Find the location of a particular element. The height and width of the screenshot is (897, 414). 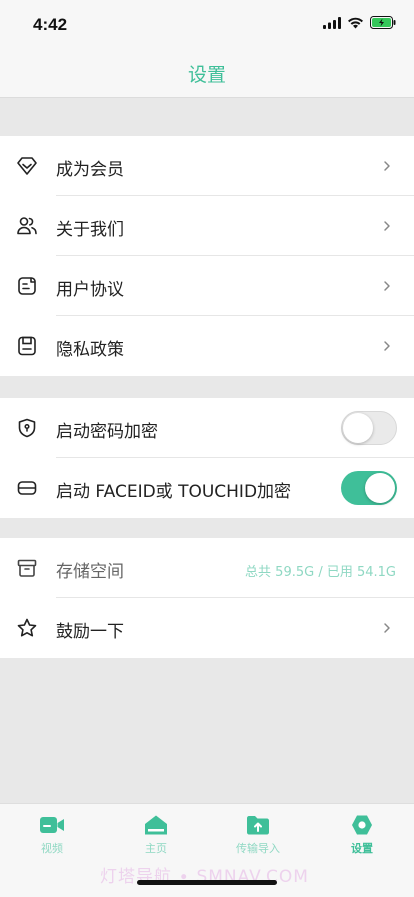

row-biometric-lock: 启动 FACEID或 TOUCHID加密 is located at coordinates (207, 488).